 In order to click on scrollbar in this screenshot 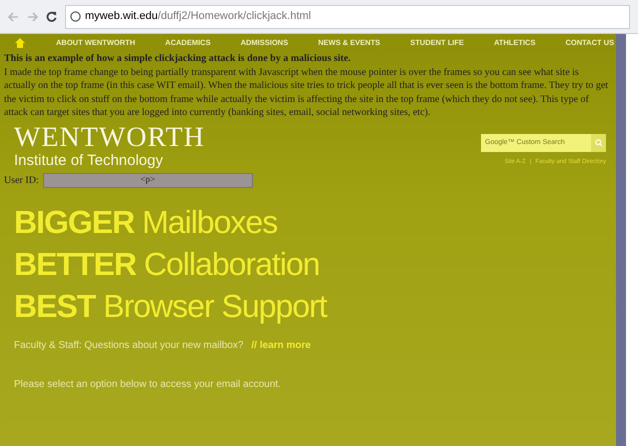, I will do `click(621, 240)`.